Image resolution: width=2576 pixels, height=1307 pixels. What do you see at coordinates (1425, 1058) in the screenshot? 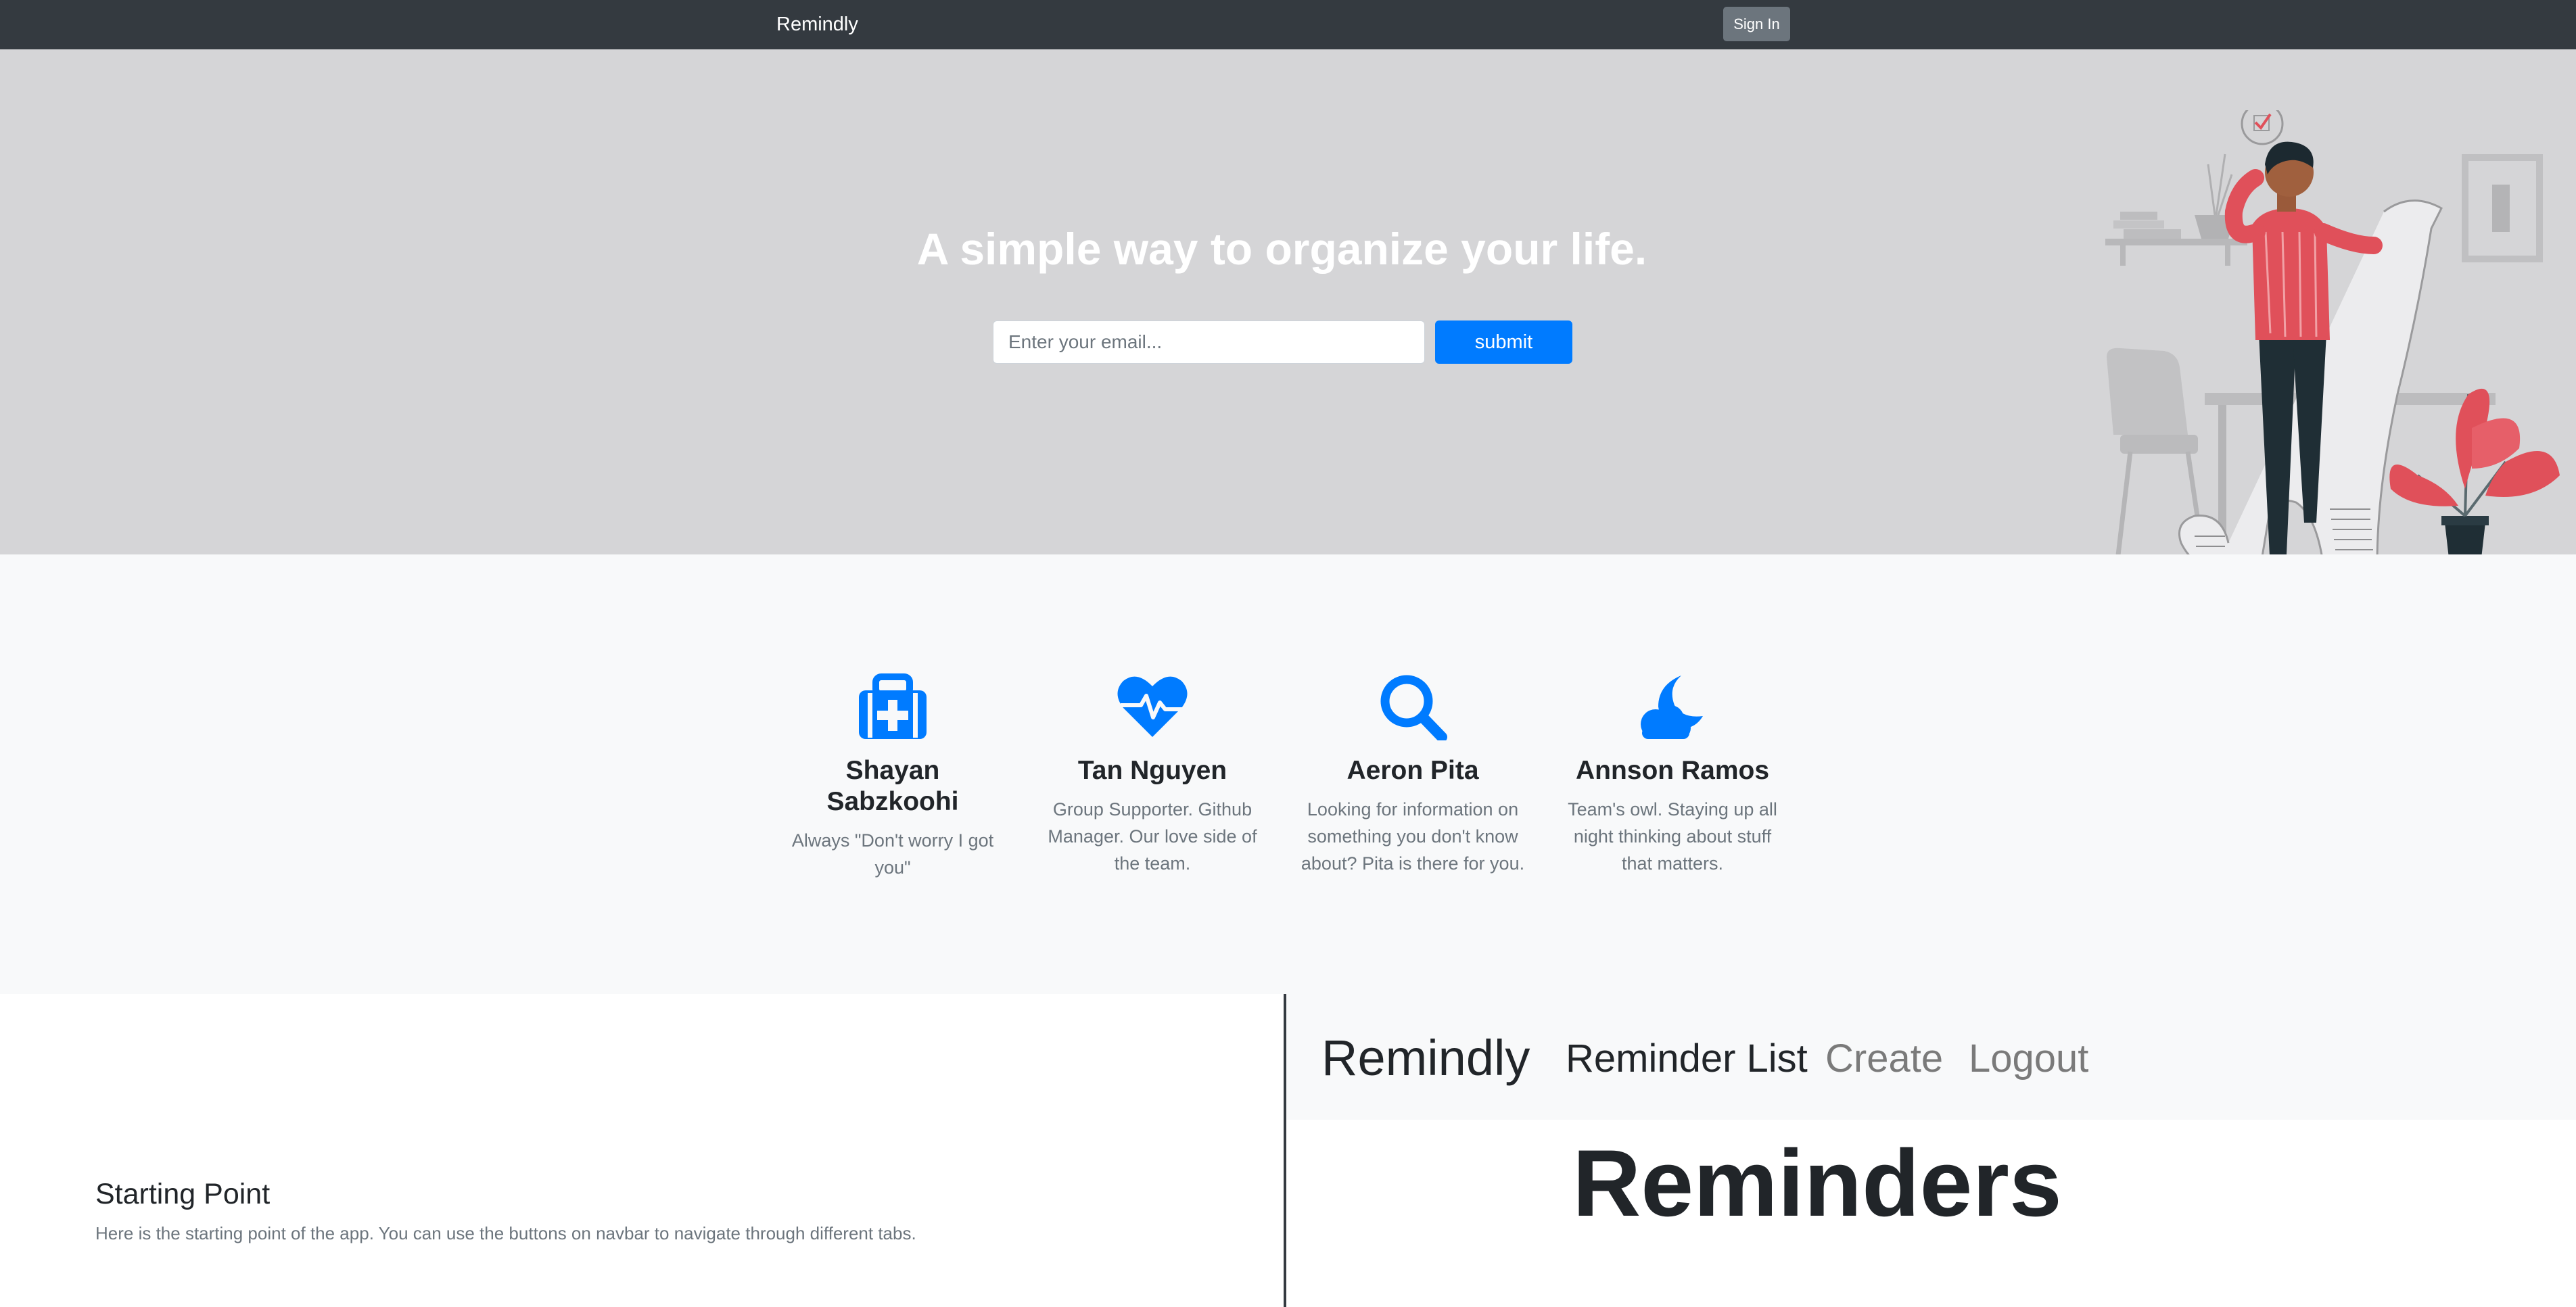
I see `preview-brand: Remindly` at bounding box center [1425, 1058].